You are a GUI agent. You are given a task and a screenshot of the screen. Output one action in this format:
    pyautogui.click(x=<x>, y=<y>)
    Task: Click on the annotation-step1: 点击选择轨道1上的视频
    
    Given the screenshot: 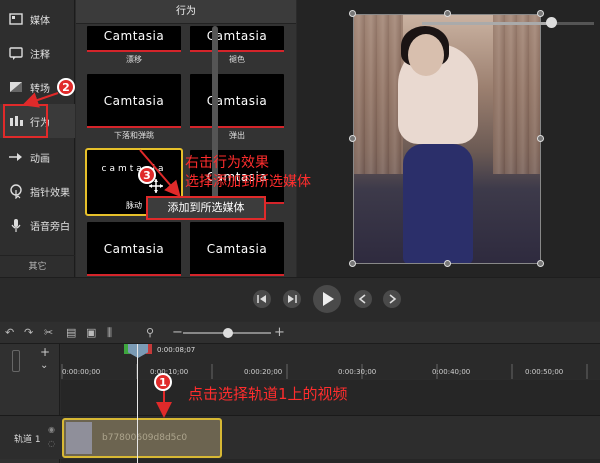 What is the action you would take?
    pyautogui.click(x=268, y=394)
    